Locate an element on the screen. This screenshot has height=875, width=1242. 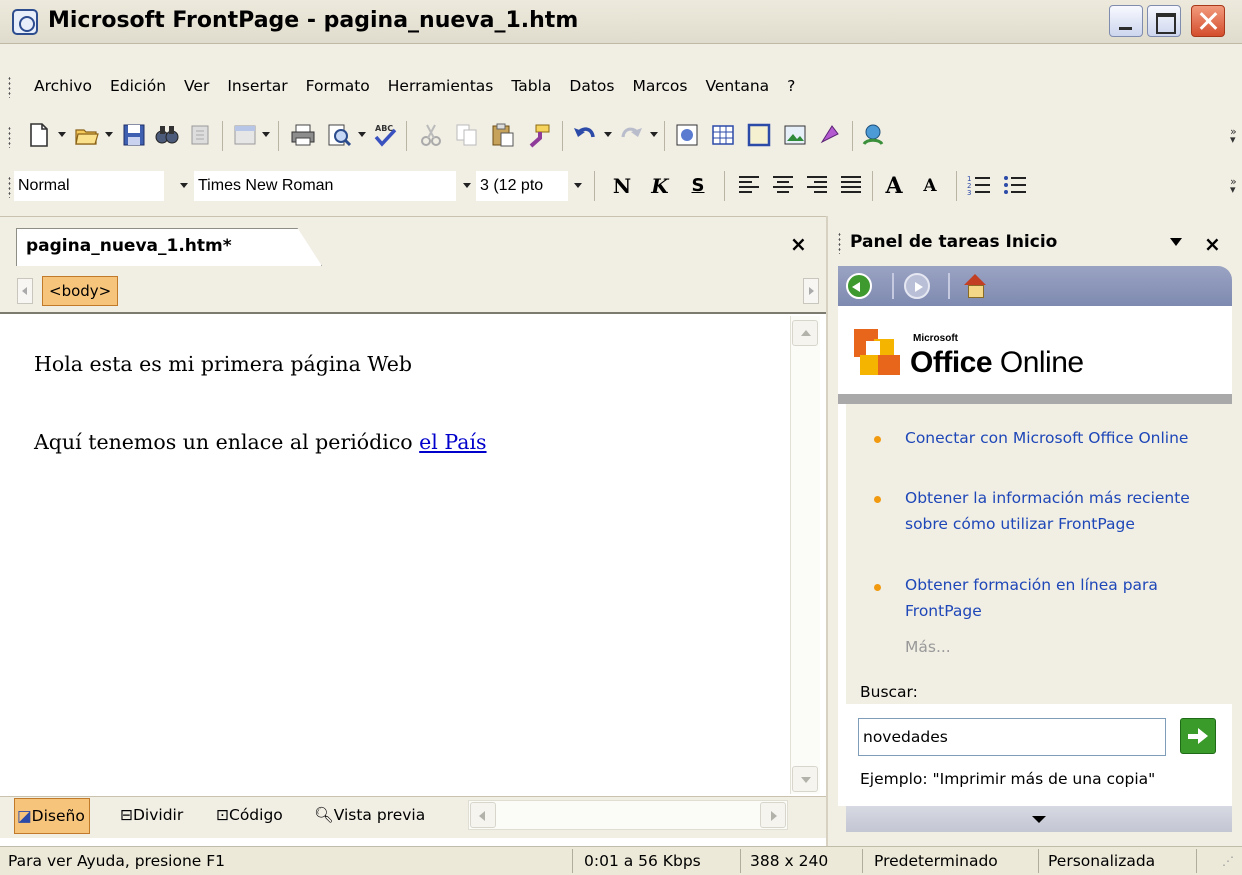
menu-formato: Formato is located at coordinates (338, 86).